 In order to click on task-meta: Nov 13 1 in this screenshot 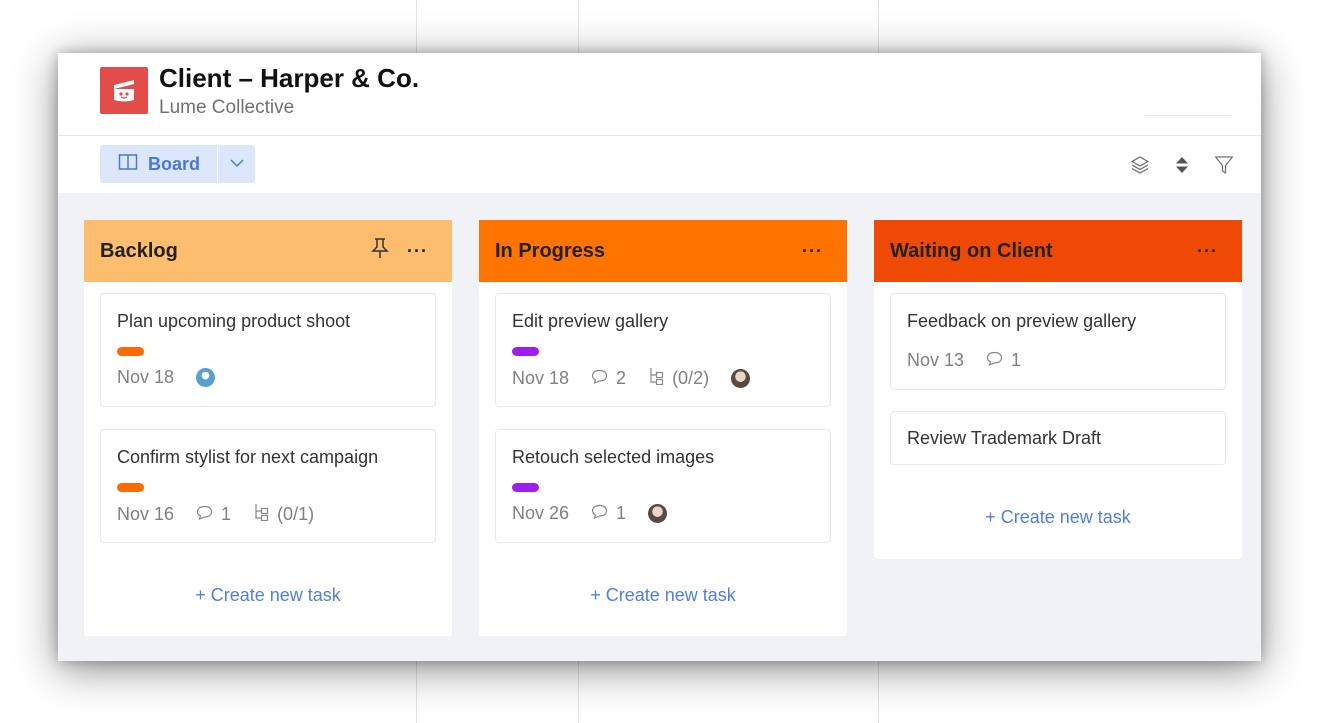, I will do `click(964, 360)`.